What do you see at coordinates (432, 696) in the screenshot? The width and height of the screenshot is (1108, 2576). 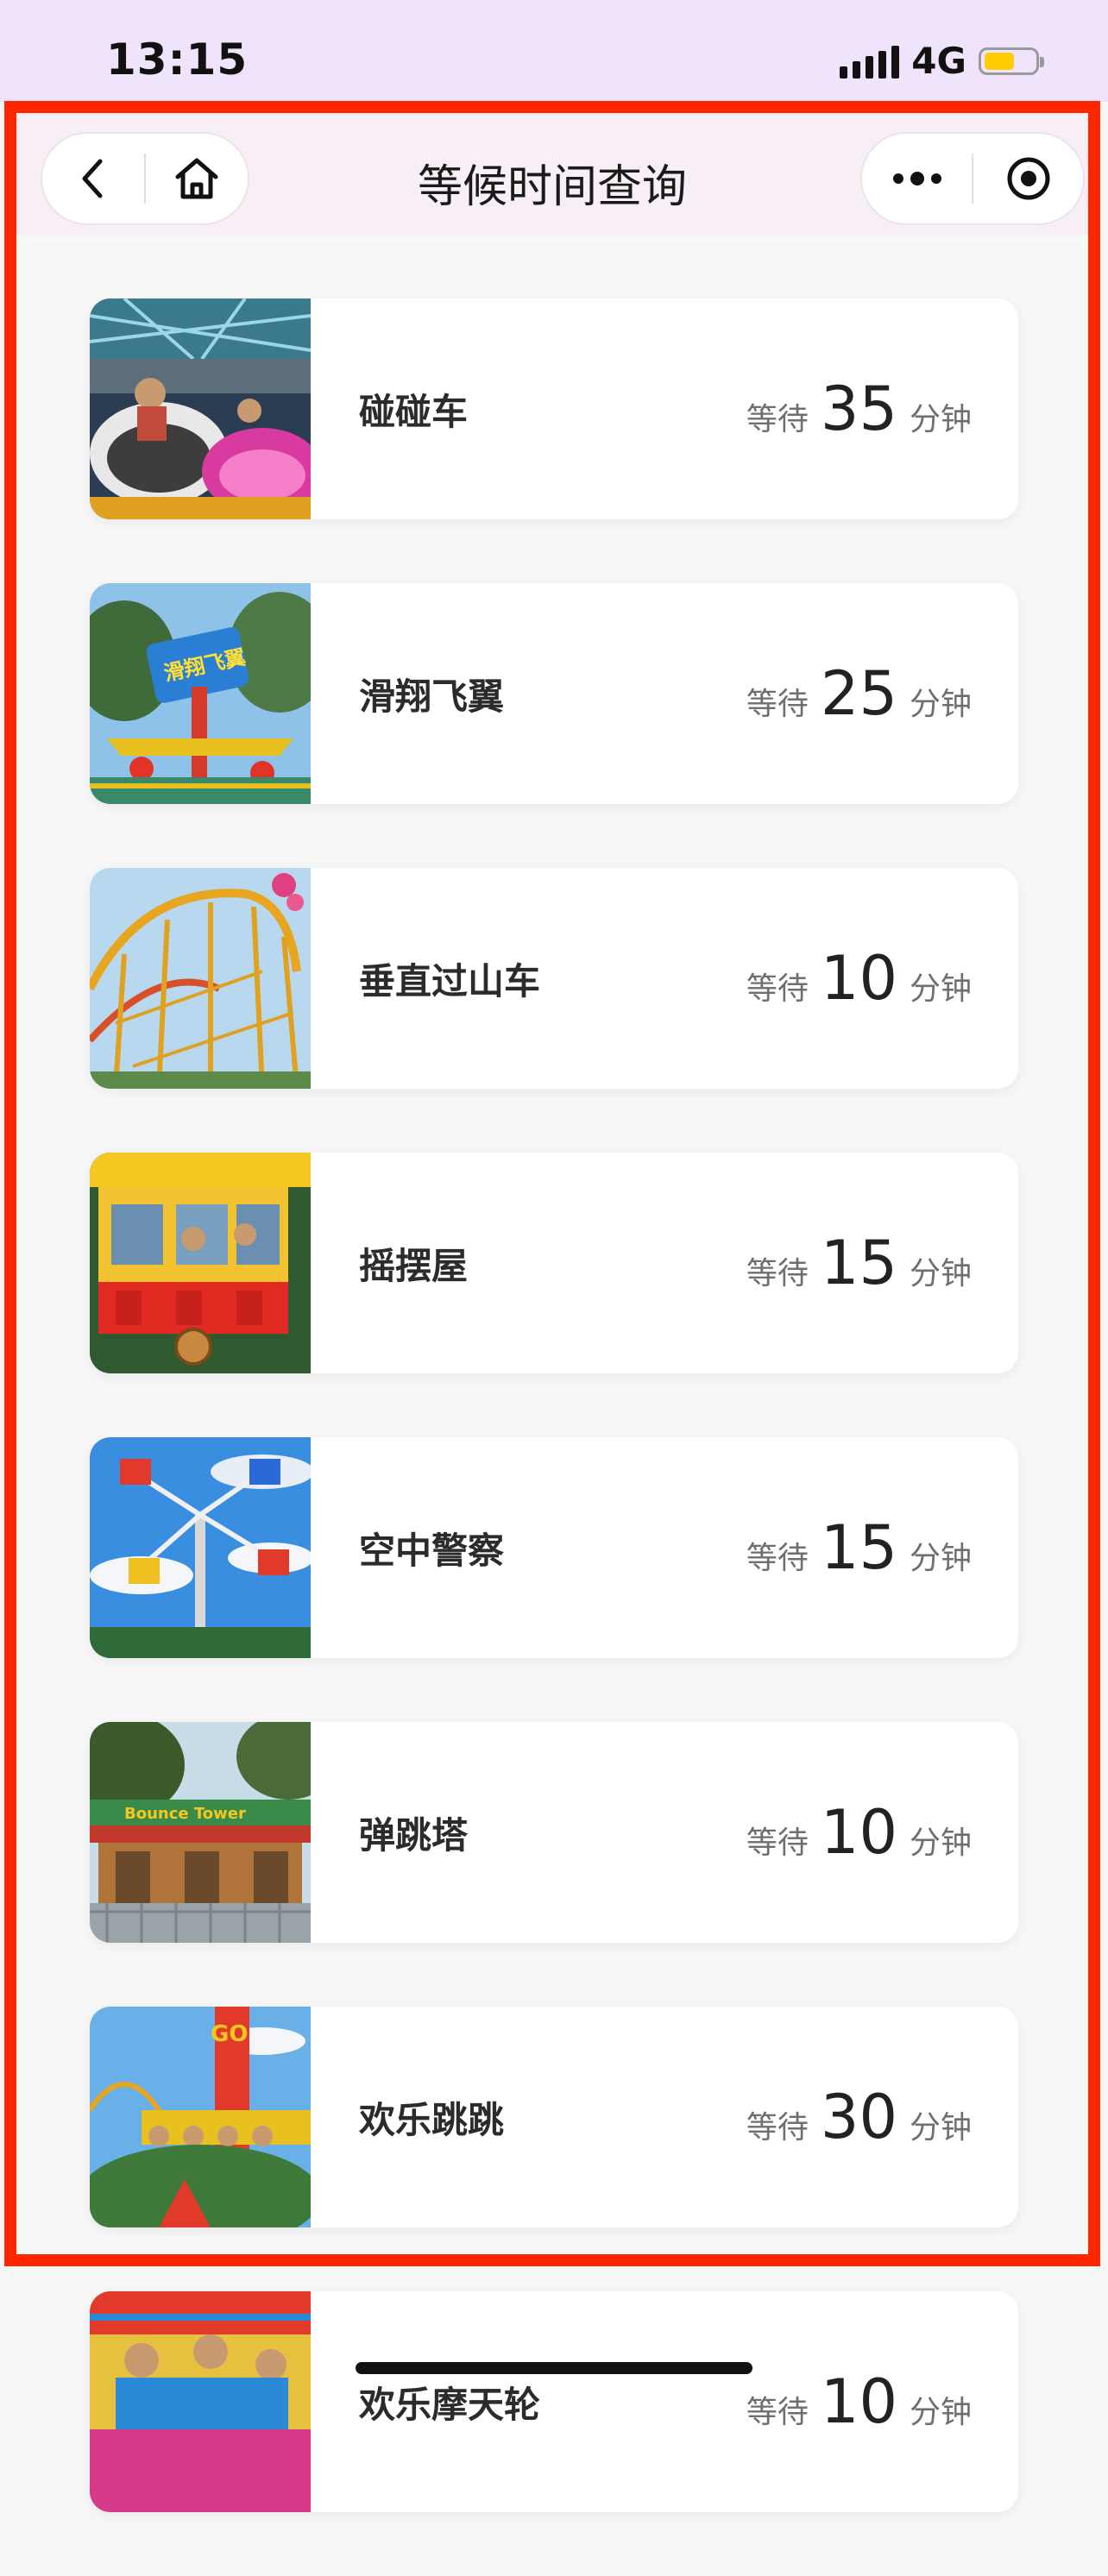 I see `ride-name: 滑翔飞翼` at bounding box center [432, 696].